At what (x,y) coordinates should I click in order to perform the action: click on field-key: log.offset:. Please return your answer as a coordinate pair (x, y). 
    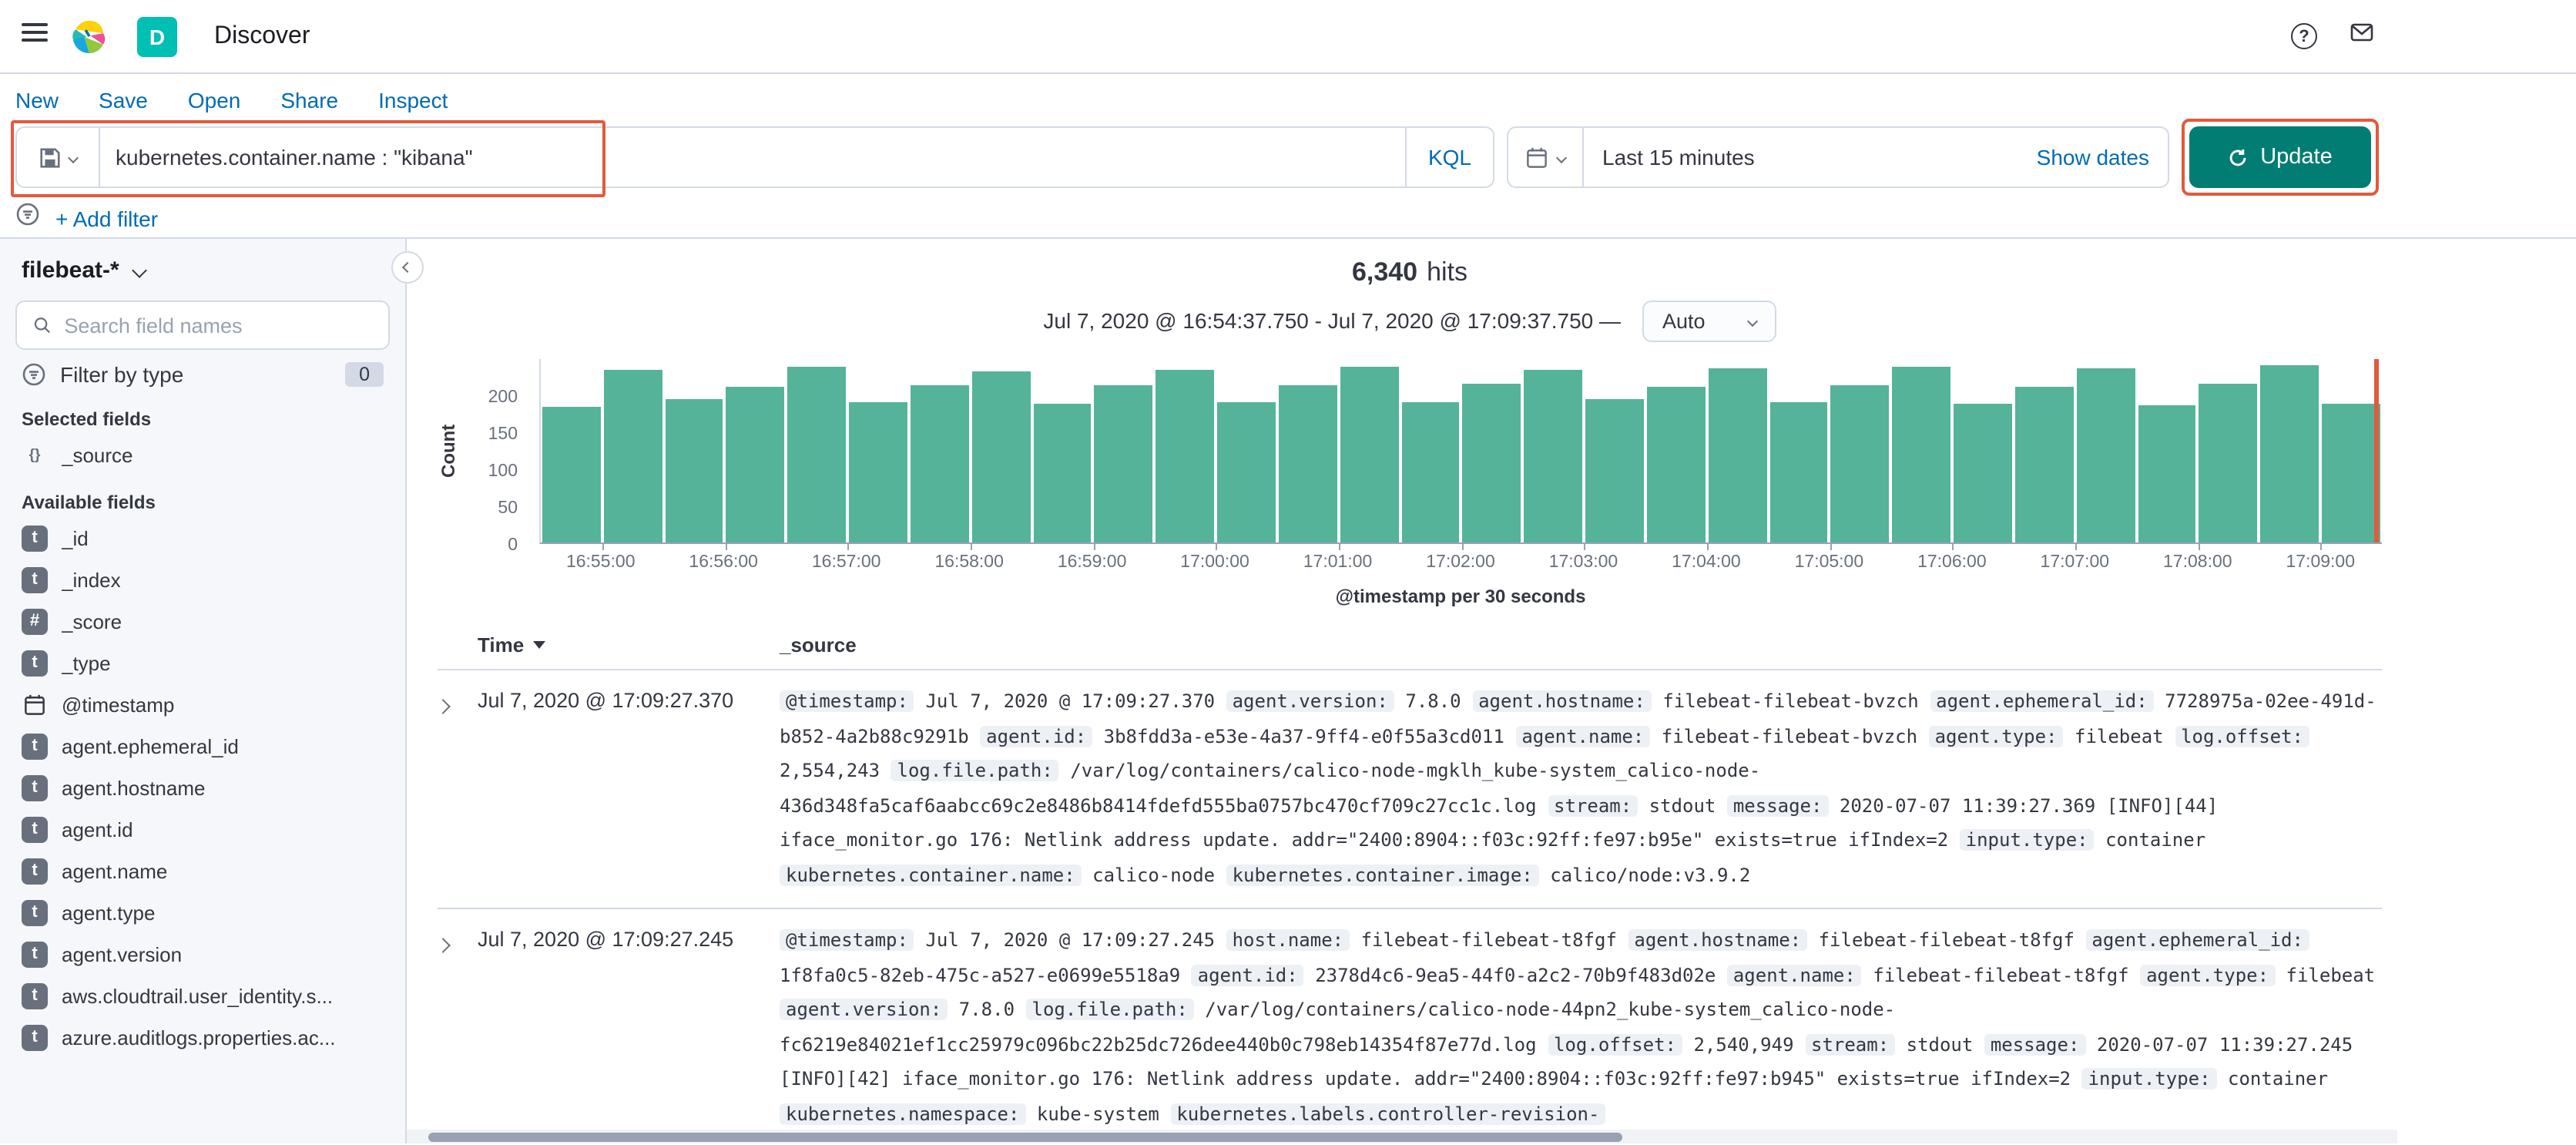
    Looking at the image, I should click on (1615, 1044).